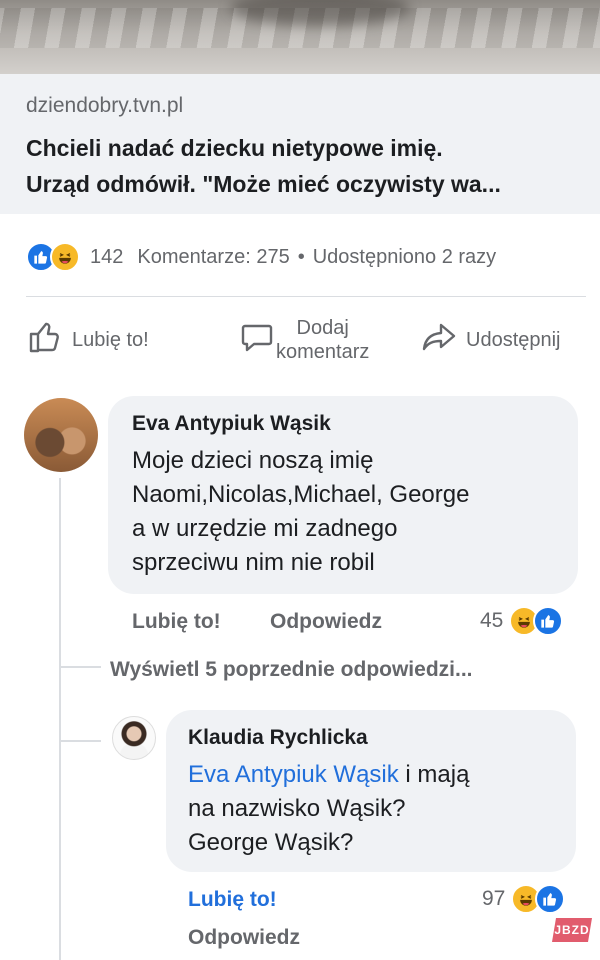 The height and width of the screenshot is (960, 600). What do you see at coordinates (278, 738) in the screenshot?
I see `reply-author: Klaudia Rychlicka` at bounding box center [278, 738].